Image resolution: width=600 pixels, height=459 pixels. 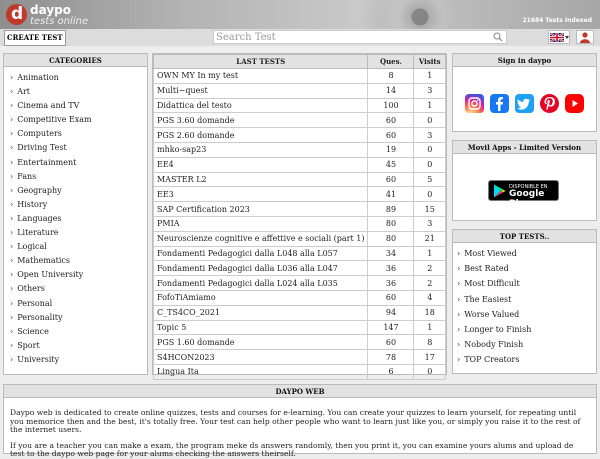 What do you see at coordinates (524, 103) in the screenshot?
I see `twitter-icon` at bounding box center [524, 103].